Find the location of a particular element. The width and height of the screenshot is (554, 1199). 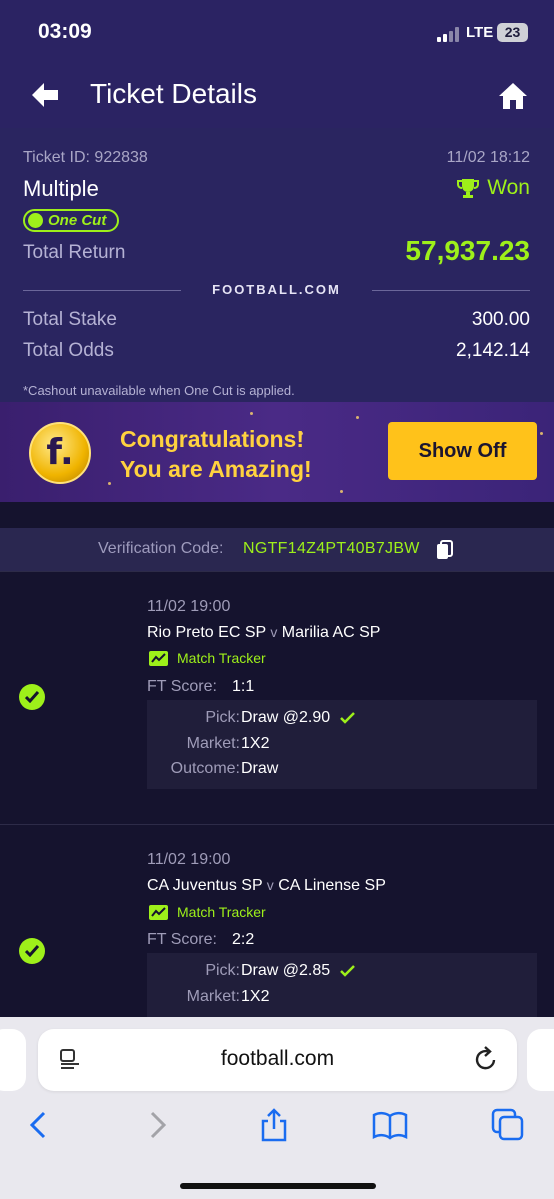

previous-tab-preview is located at coordinates (13, 1060).